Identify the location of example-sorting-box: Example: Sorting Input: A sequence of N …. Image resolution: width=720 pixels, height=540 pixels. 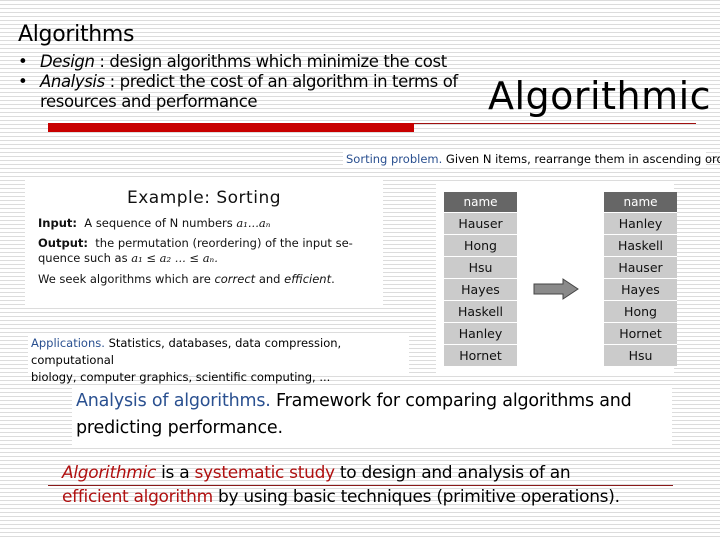
(204, 244).